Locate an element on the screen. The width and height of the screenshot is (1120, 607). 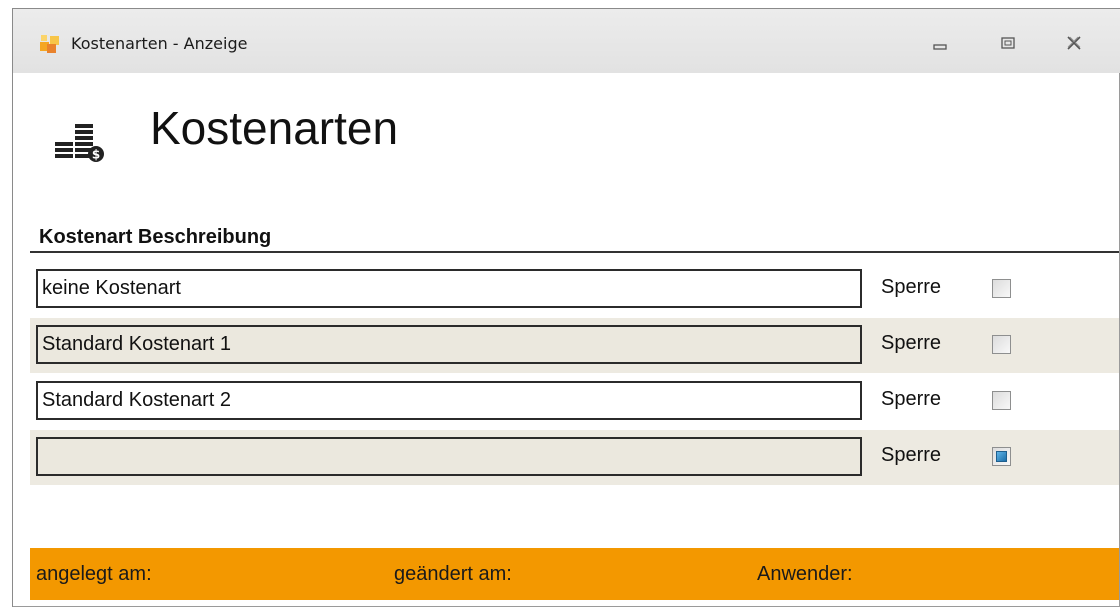
created-label: angelegt am: is located at coordinates (94, 574).